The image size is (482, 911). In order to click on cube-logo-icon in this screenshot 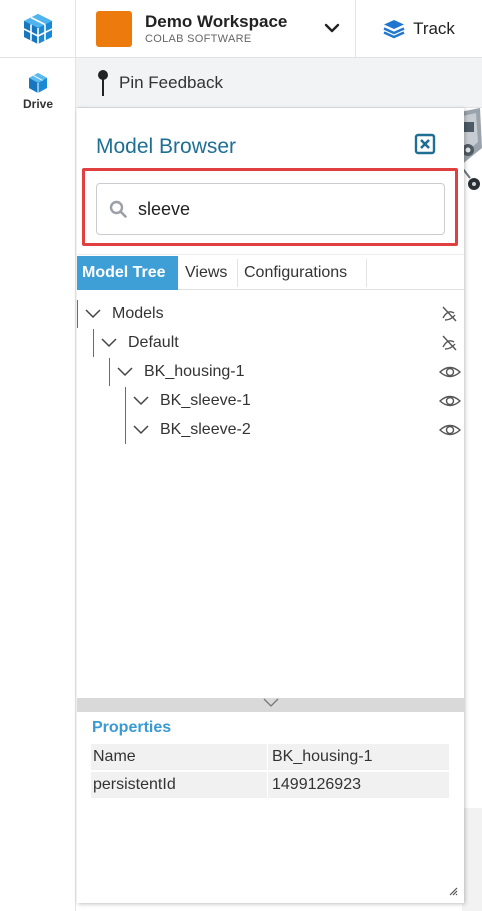, I will do `click(38, 28)`.